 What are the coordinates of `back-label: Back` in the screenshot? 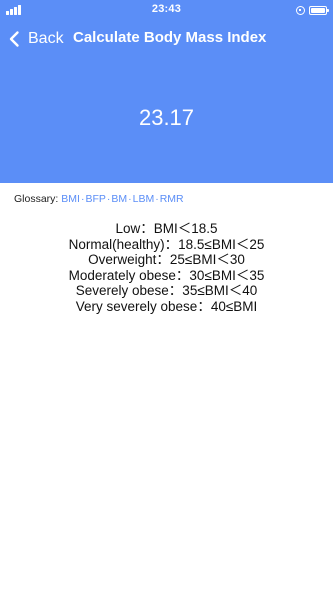 It's located at (46, 38).